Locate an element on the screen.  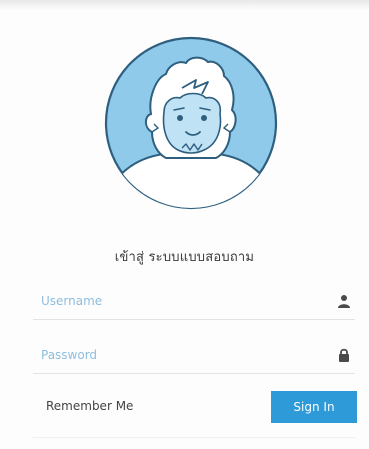
user-icon is located at coordinates (344, 300).